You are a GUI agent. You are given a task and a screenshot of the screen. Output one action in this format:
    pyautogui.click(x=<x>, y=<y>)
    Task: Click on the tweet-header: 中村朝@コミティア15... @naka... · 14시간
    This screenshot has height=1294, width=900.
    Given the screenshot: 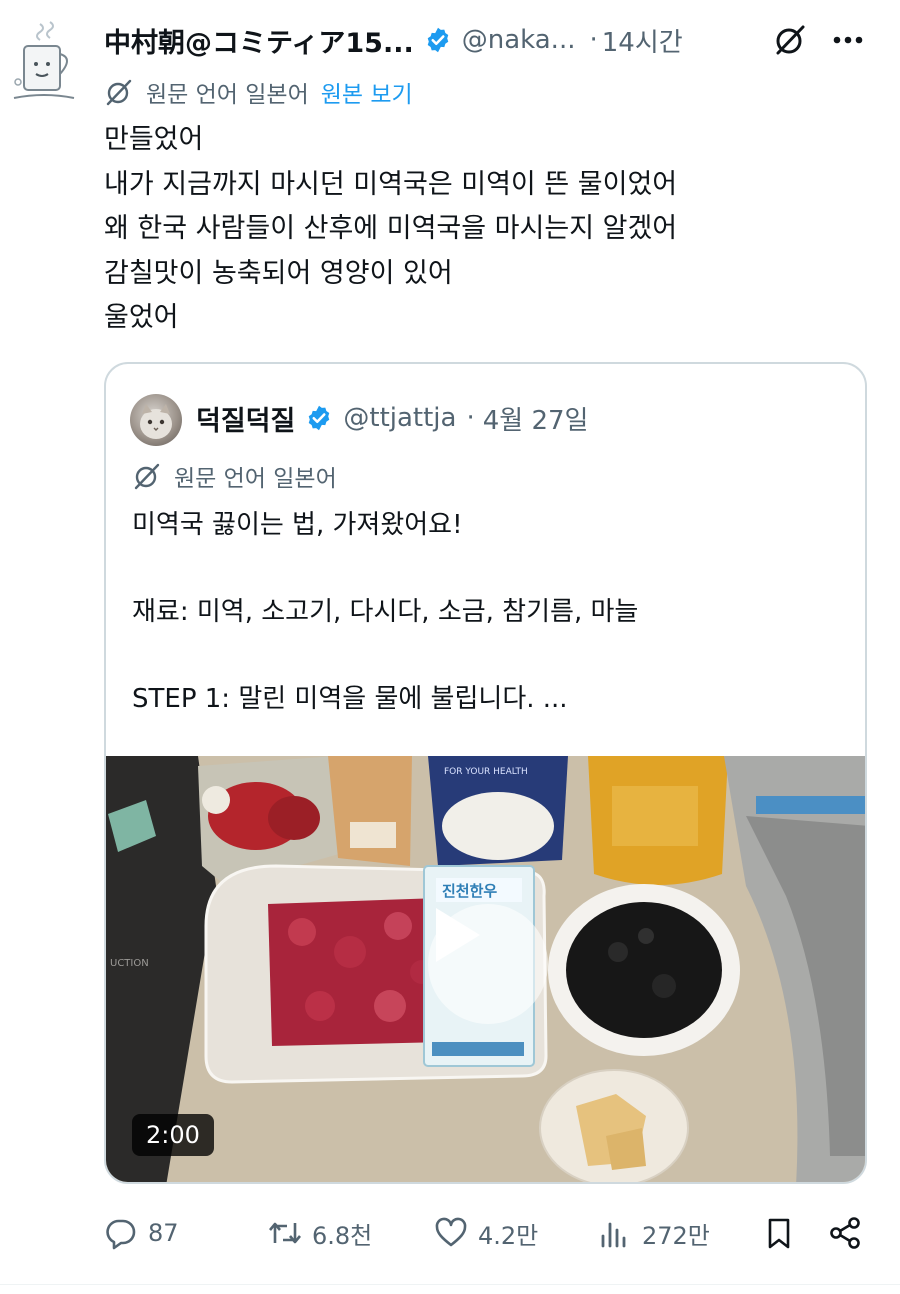 What is the action you would take?
    pyautogui.click(x=499, y=40)
    